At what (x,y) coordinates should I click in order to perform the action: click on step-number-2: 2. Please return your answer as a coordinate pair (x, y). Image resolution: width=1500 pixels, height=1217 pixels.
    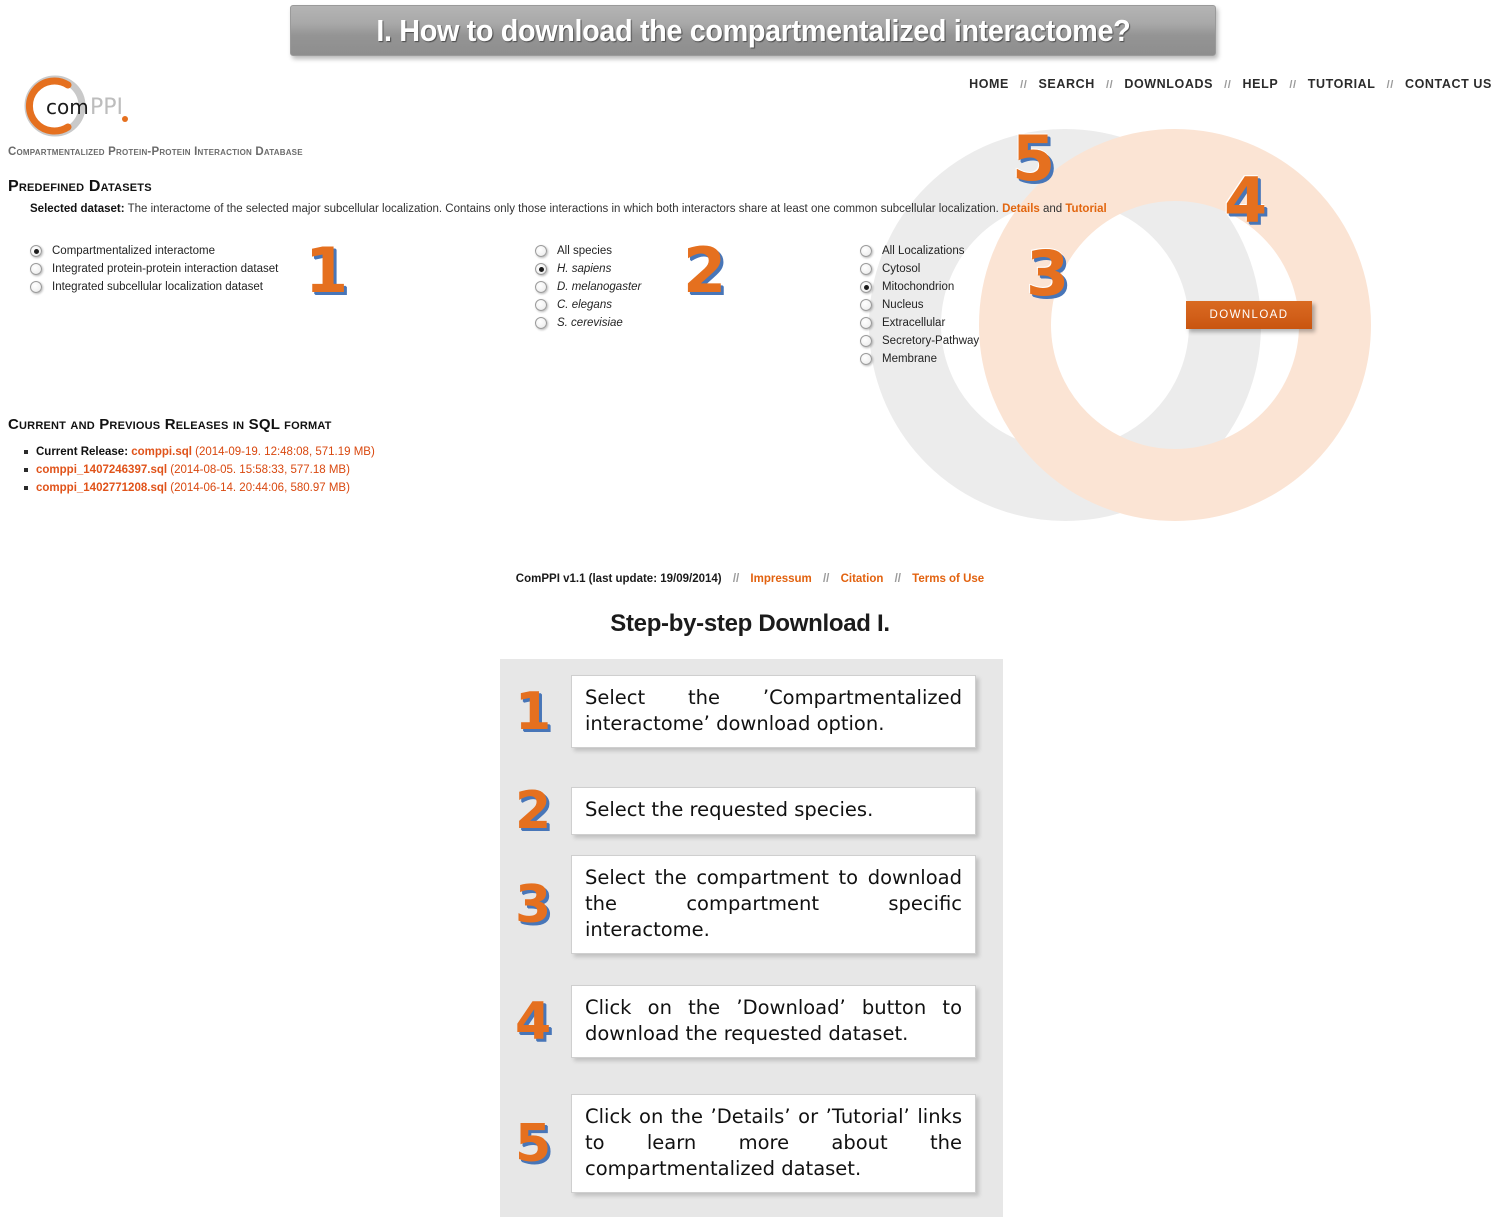
    Looking at the image, I should click on (533, 811).